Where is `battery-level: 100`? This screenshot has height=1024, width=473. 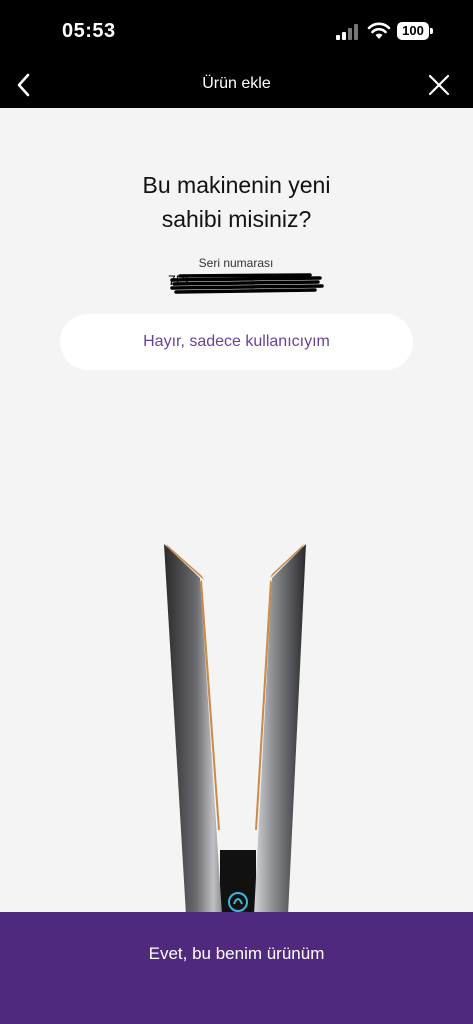
battery-level: 100 is located at coordinates (413, 31).